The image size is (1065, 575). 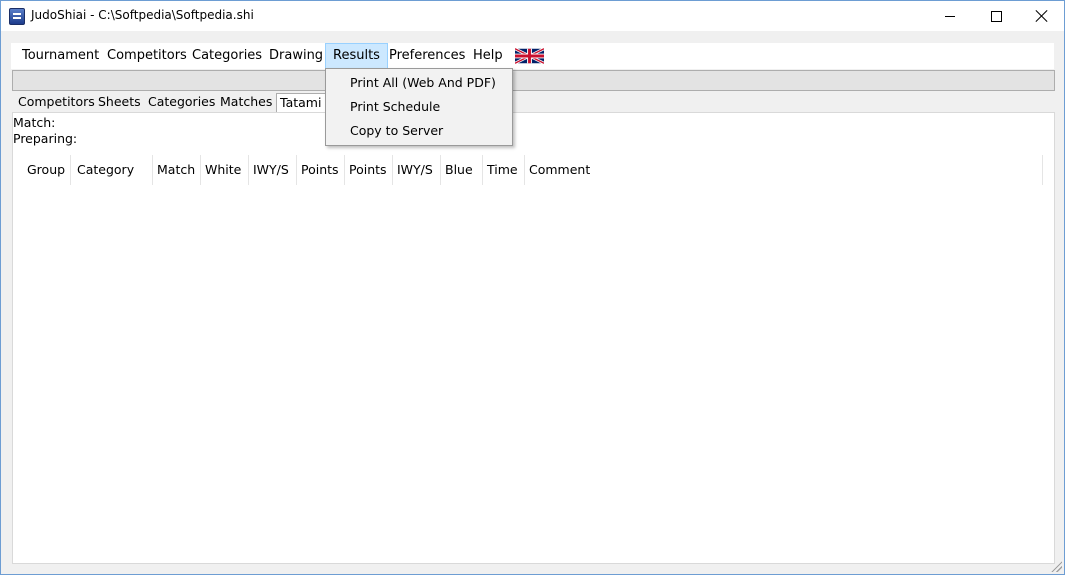 I want to click on maximize-button, so click(x=996, y=16).